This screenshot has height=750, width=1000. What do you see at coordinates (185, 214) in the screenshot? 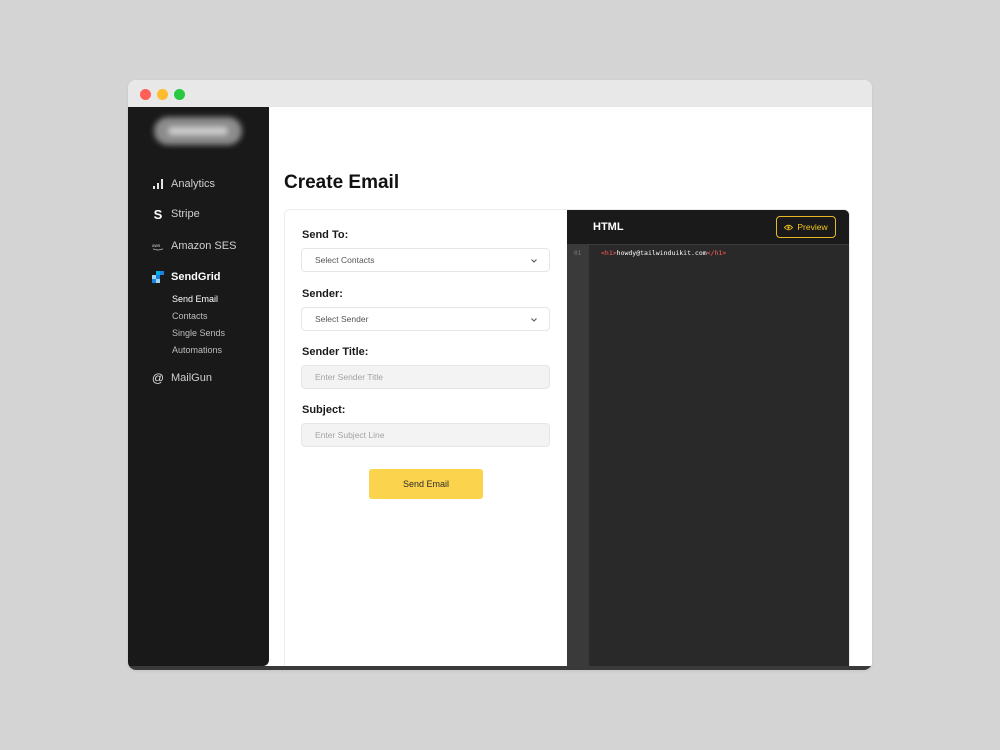
I see `sidebar-item-label: Stripe` at bounding box center [185, 214].